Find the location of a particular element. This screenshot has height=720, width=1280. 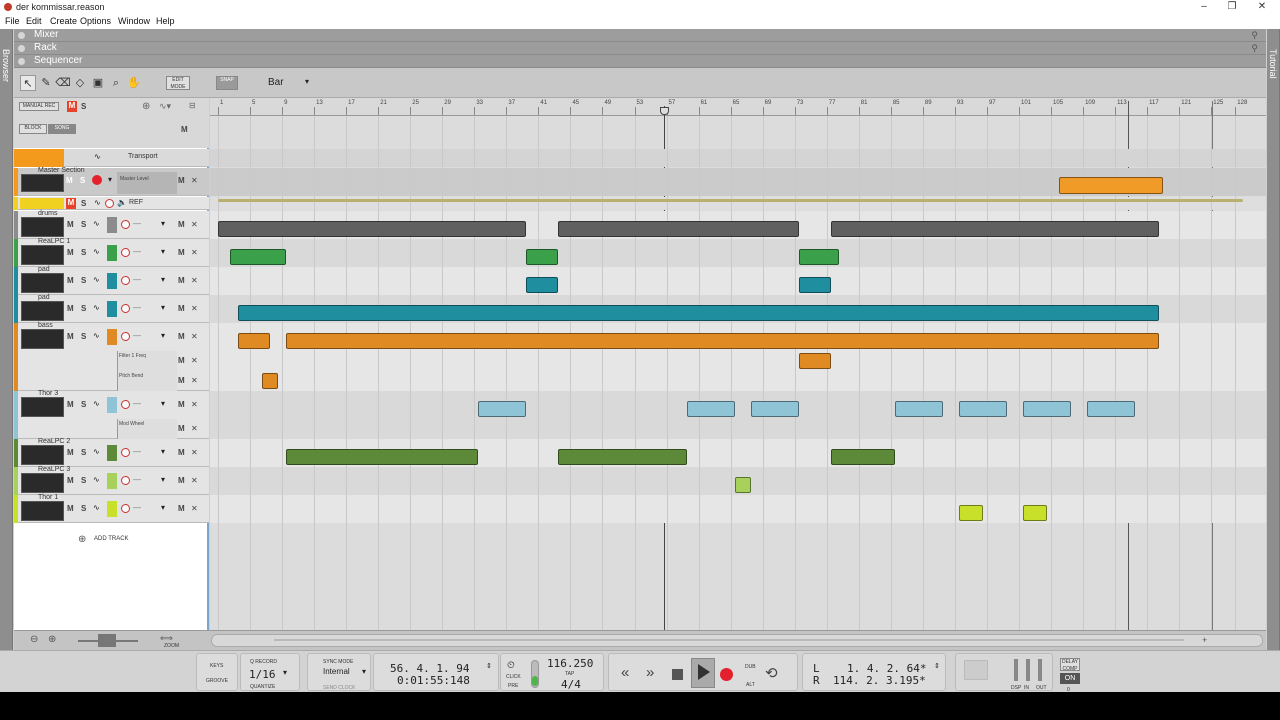

menu-window: Window is located at coordinates (134, 21).